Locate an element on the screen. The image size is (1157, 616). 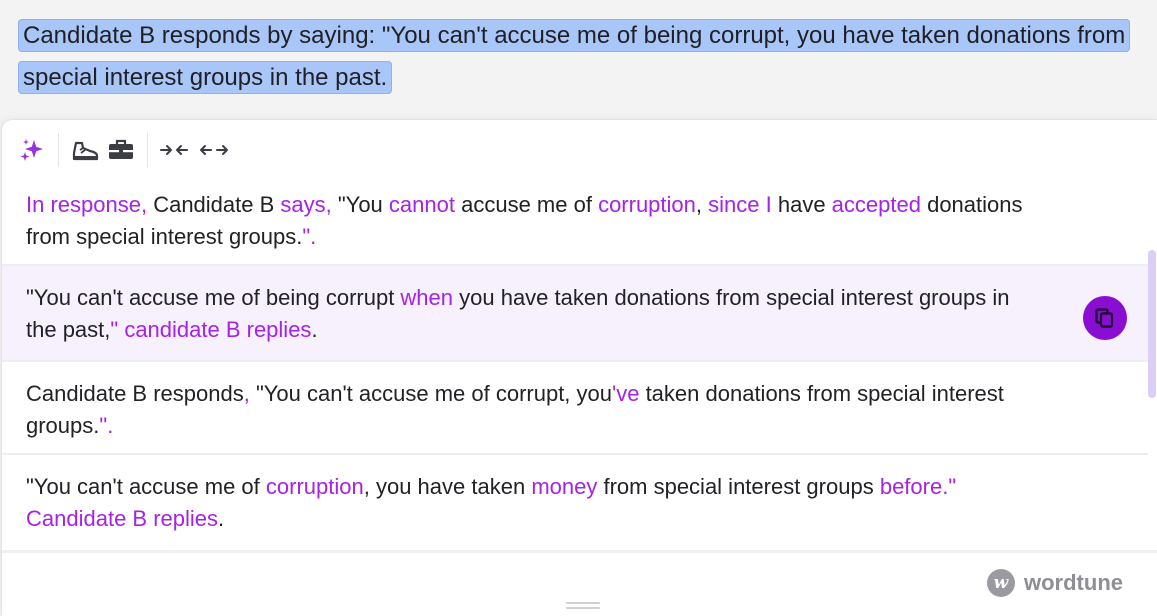
expand-button is located at coordinates (214, 150).